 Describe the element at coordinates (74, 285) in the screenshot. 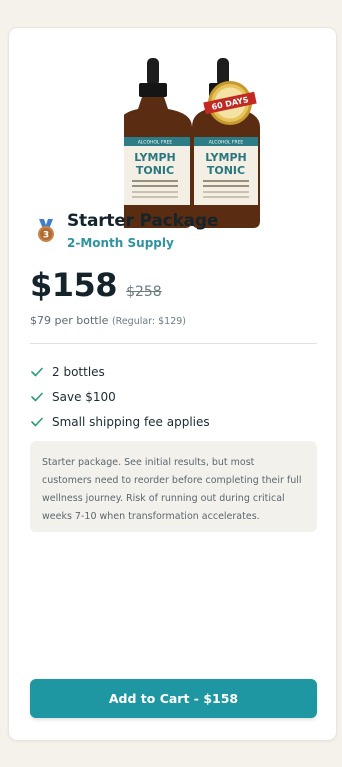

I see `price: $158` at that location.